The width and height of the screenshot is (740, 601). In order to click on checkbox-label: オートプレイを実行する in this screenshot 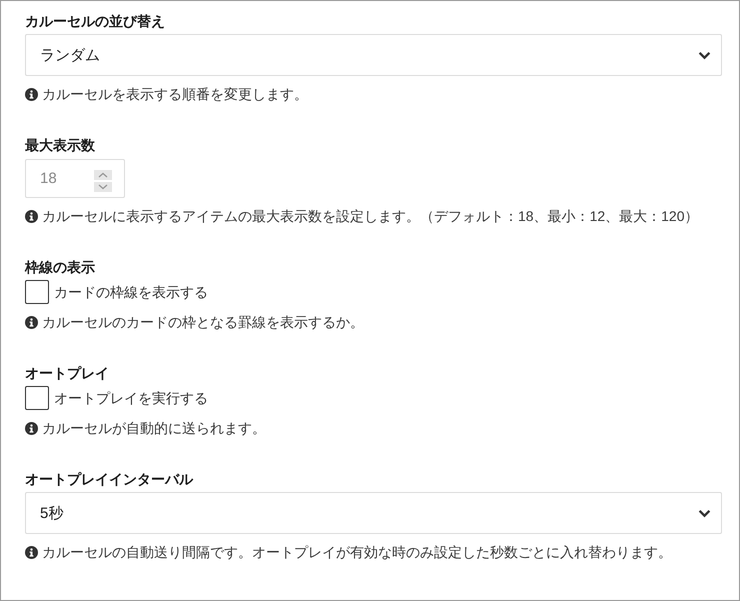, I will do `click(131, 398)`.